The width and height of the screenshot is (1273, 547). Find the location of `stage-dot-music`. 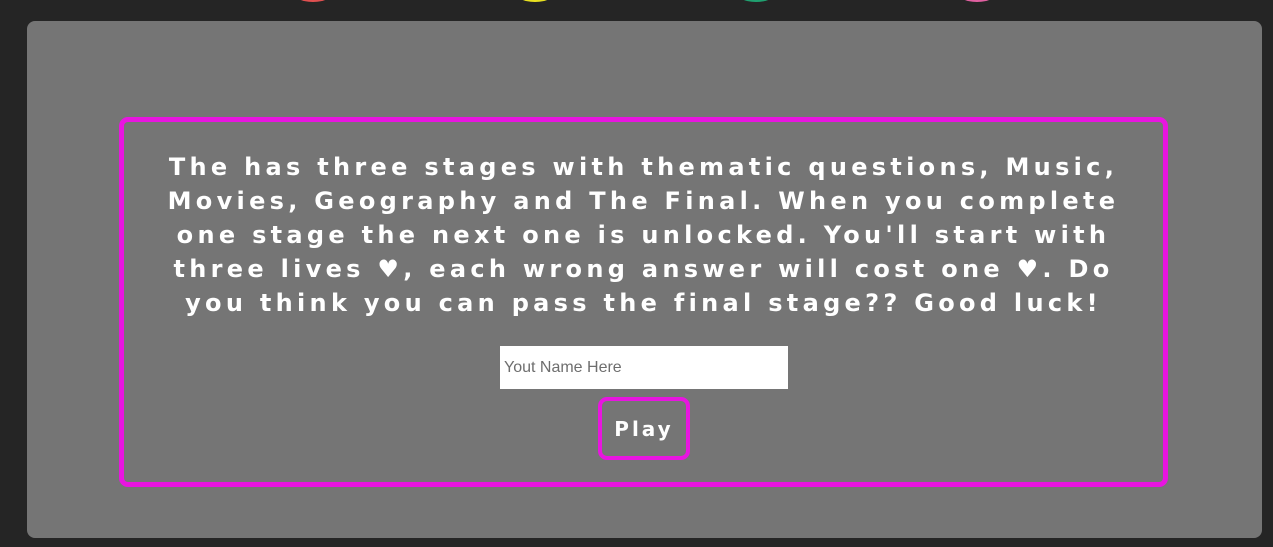

stage-dot-music is located at coordinates (313, 1).